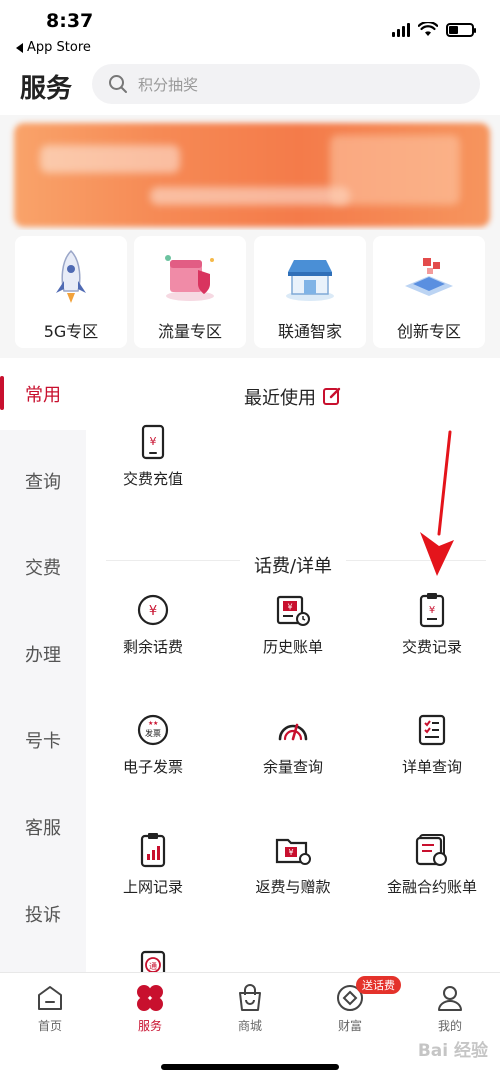 The image size is (500, 1082). Describe the element at coordinates (149, 1026) in the screenshot. I see `tab-label: 服务` at that location.